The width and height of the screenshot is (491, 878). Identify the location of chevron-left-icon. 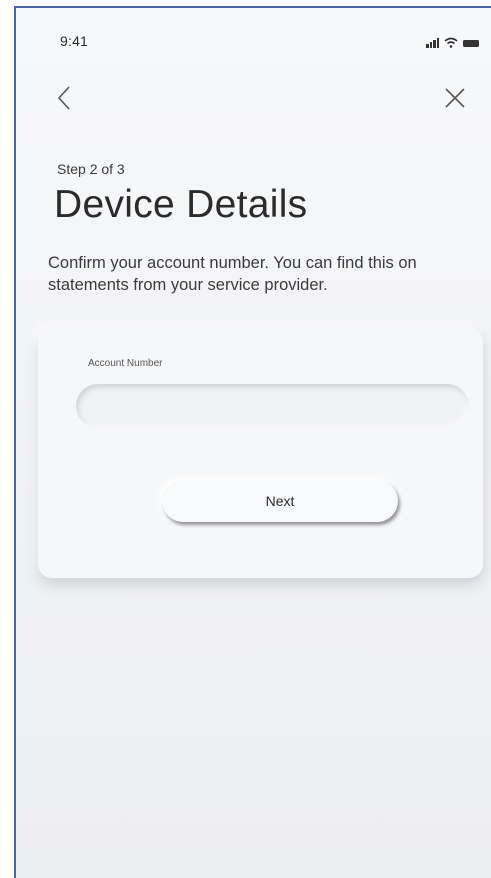
(63, 98).